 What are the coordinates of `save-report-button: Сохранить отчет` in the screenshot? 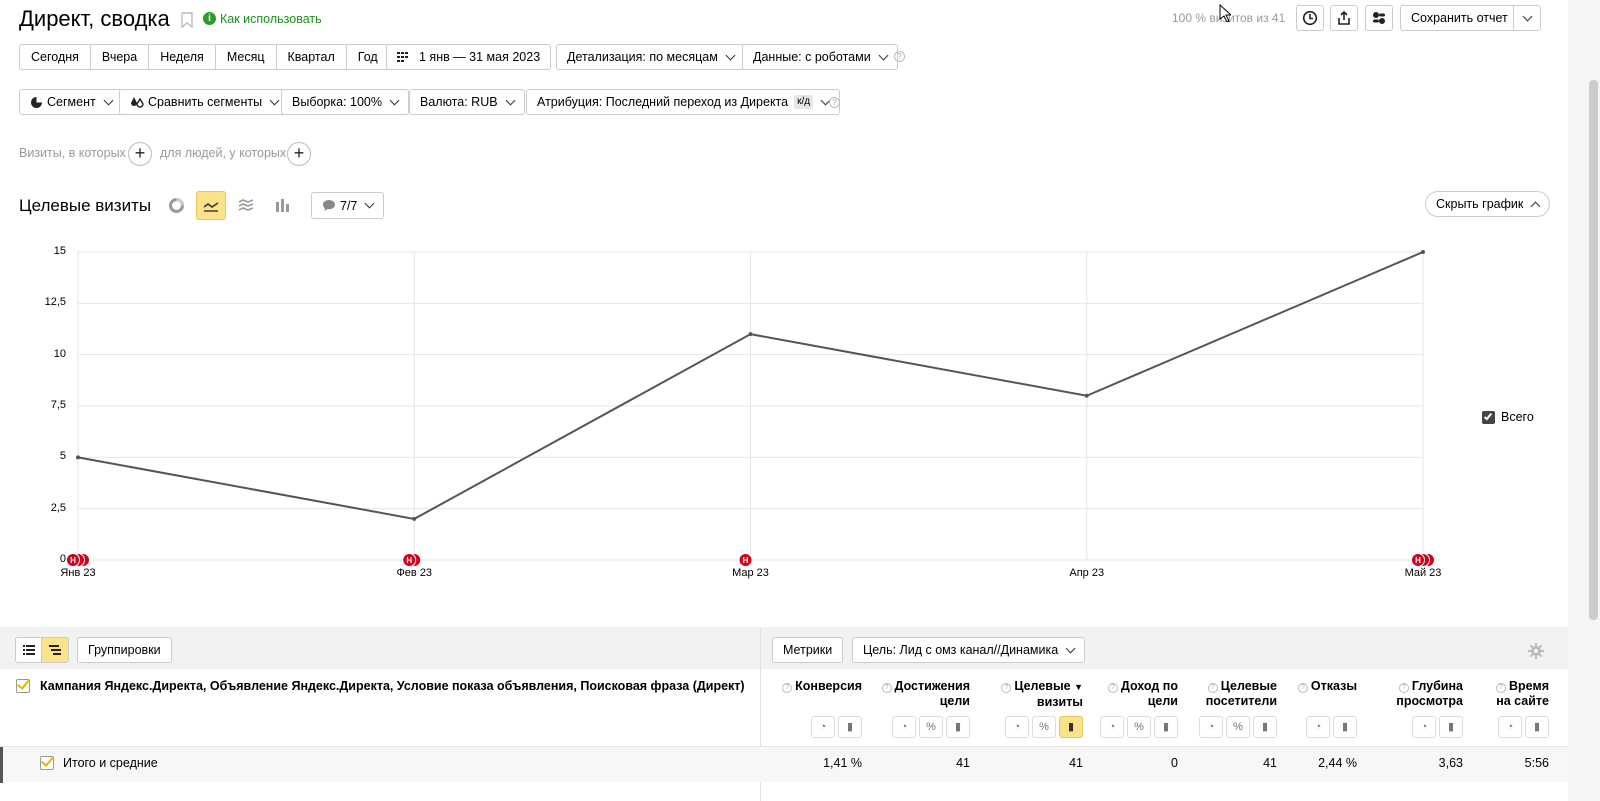 It's located at (1470, 18).